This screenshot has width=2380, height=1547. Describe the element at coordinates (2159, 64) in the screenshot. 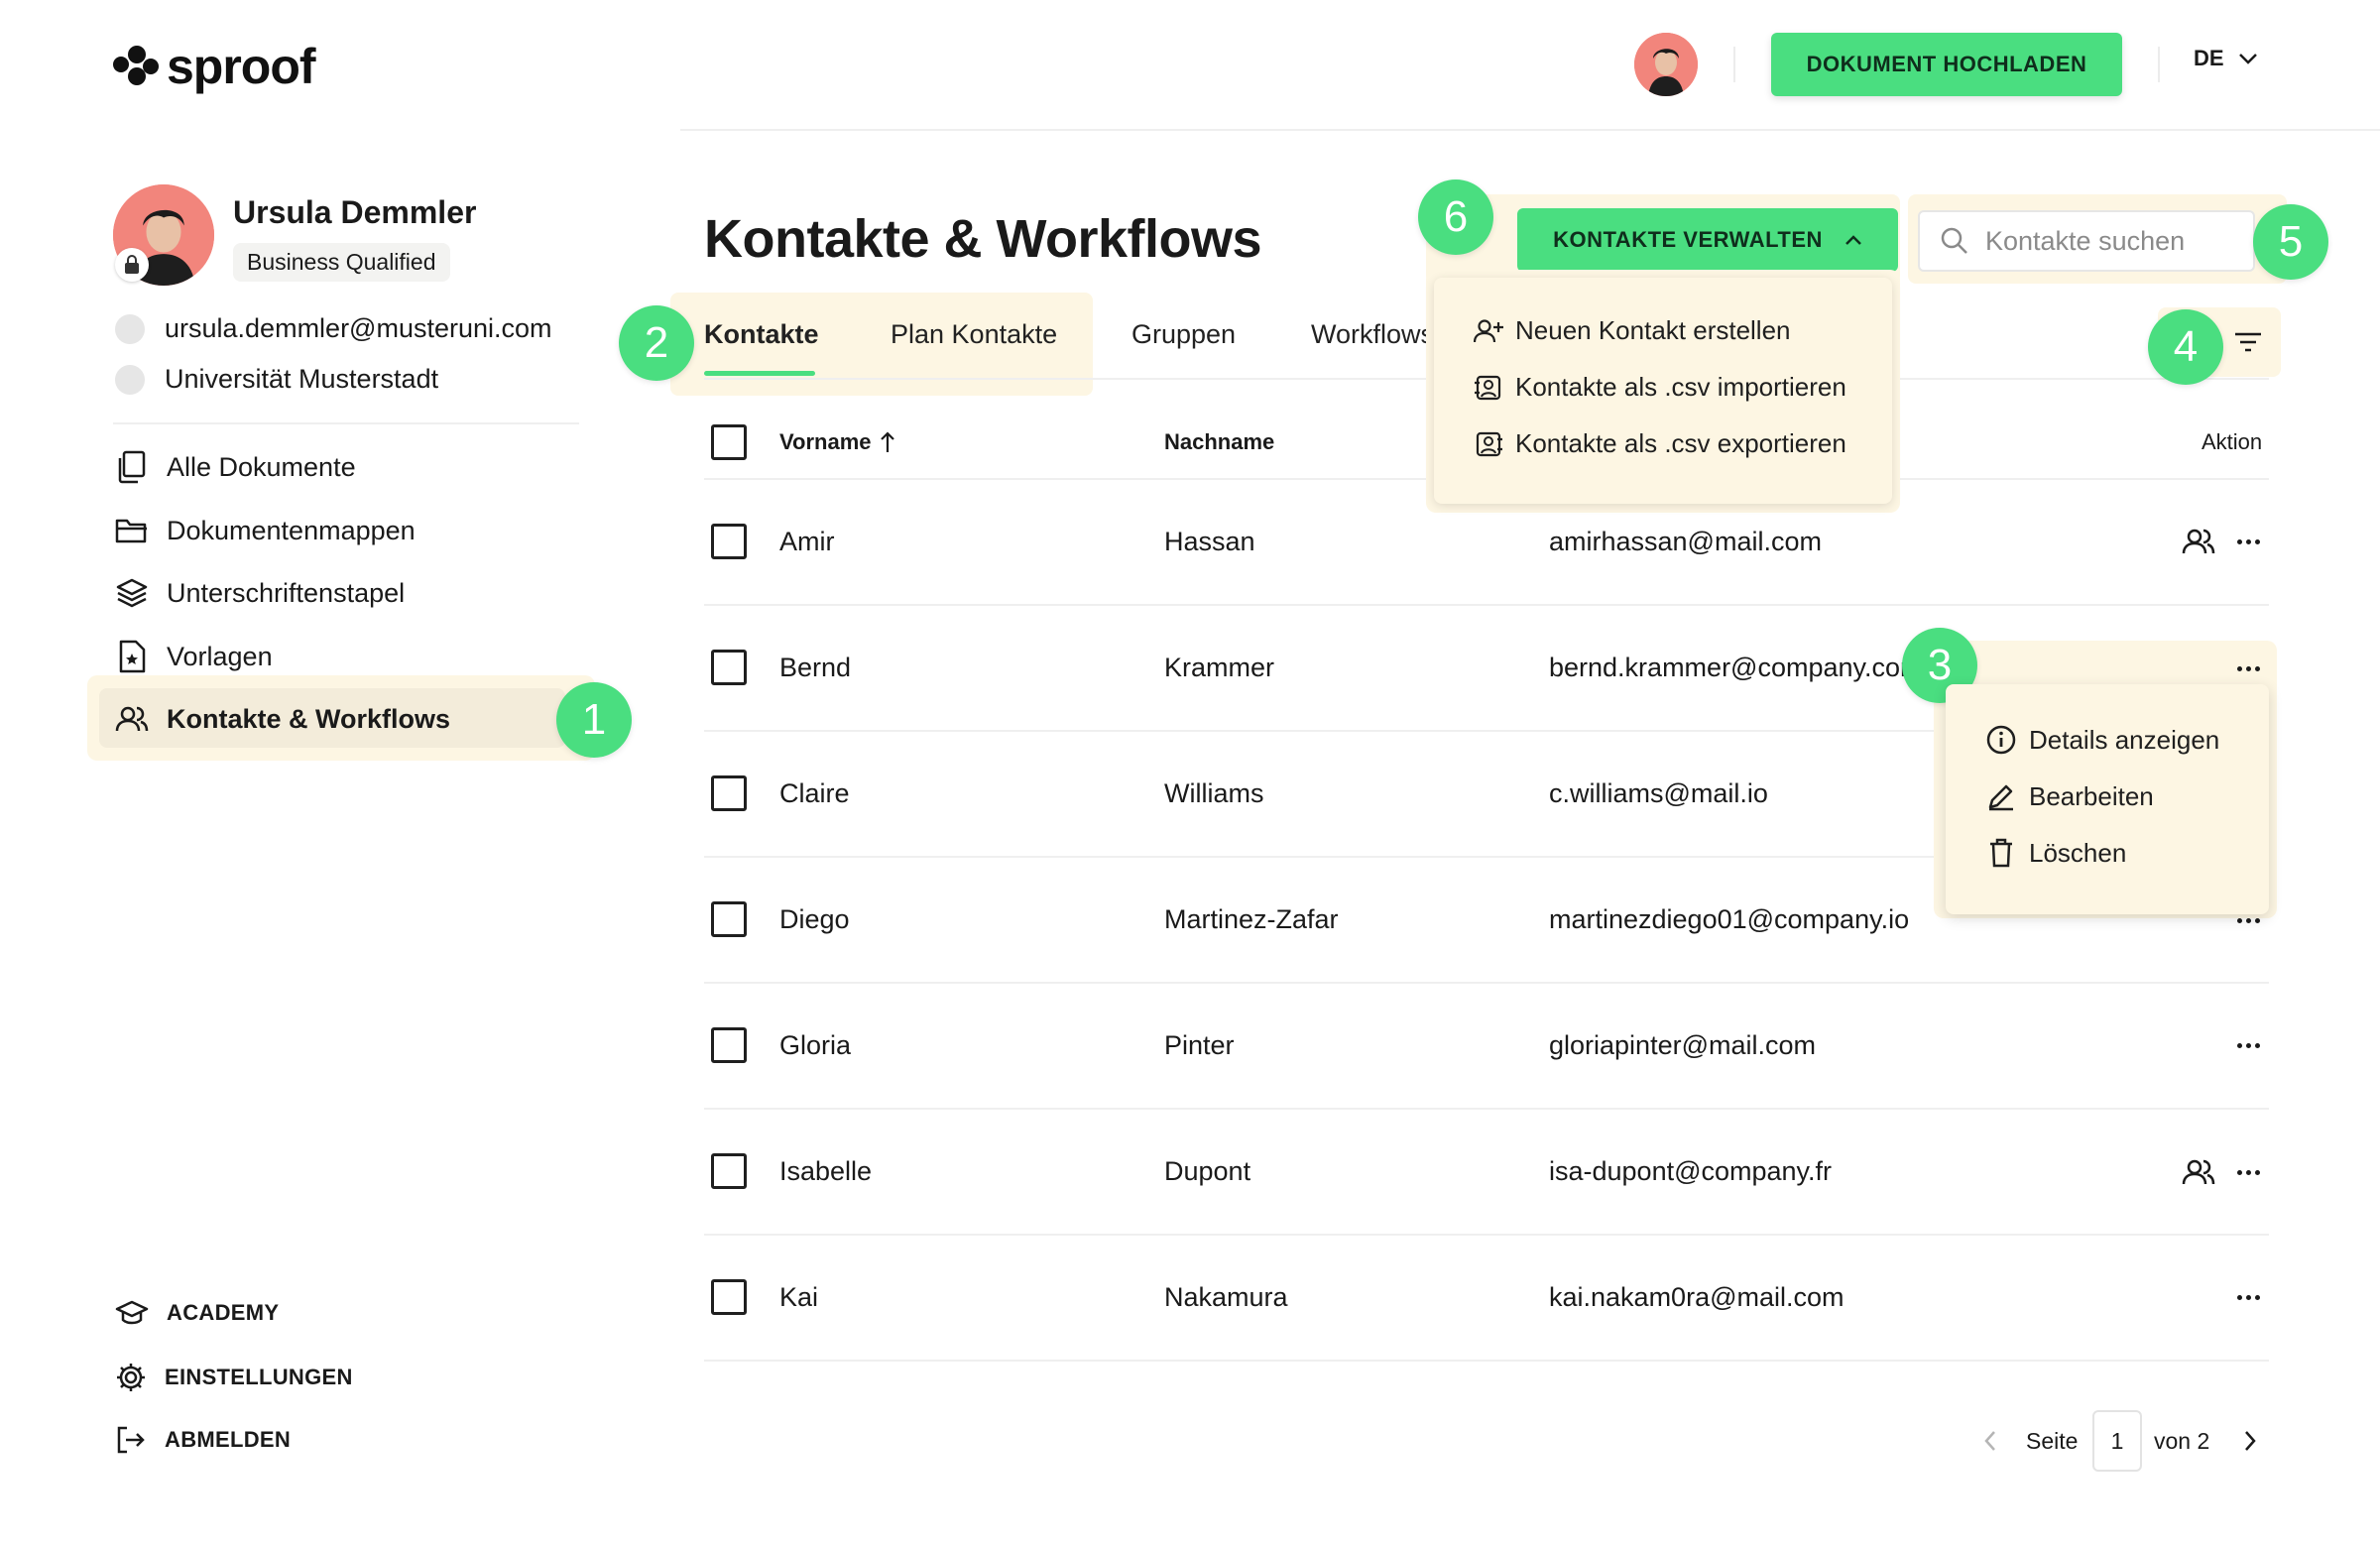

I see `header-divider` at that location.